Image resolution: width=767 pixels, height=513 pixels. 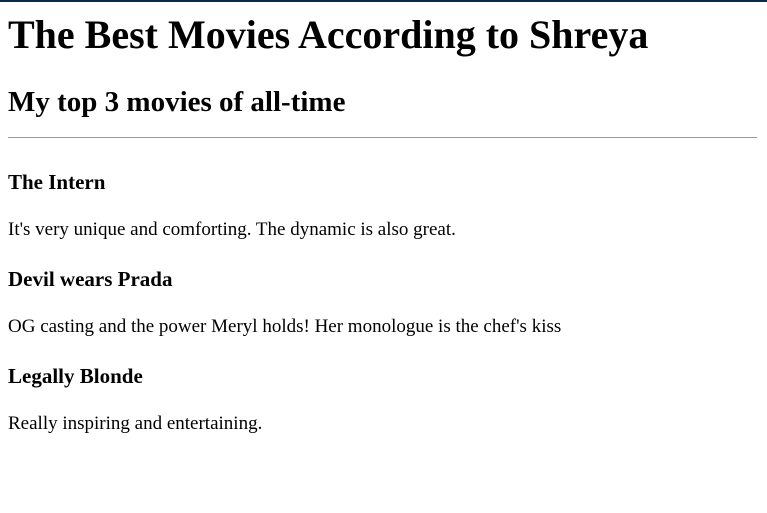 I want to click on movie-title-2: Devil wears Prada, so click(x=90, y=279).